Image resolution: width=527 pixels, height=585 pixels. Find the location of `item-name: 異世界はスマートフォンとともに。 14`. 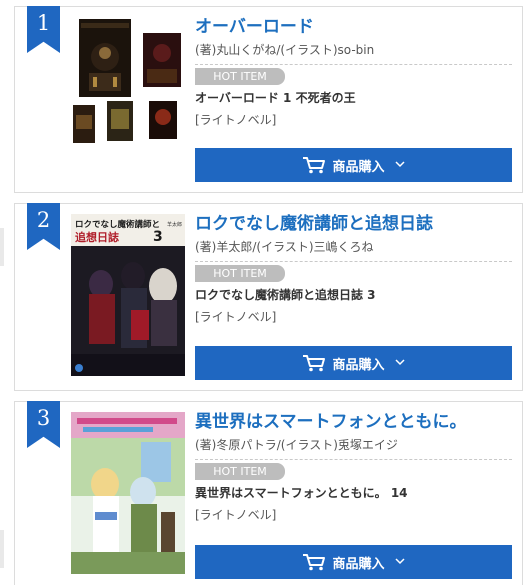

item-name: 異世界はスマートフォンとともに。 14 is located at coordinates (353, 492).